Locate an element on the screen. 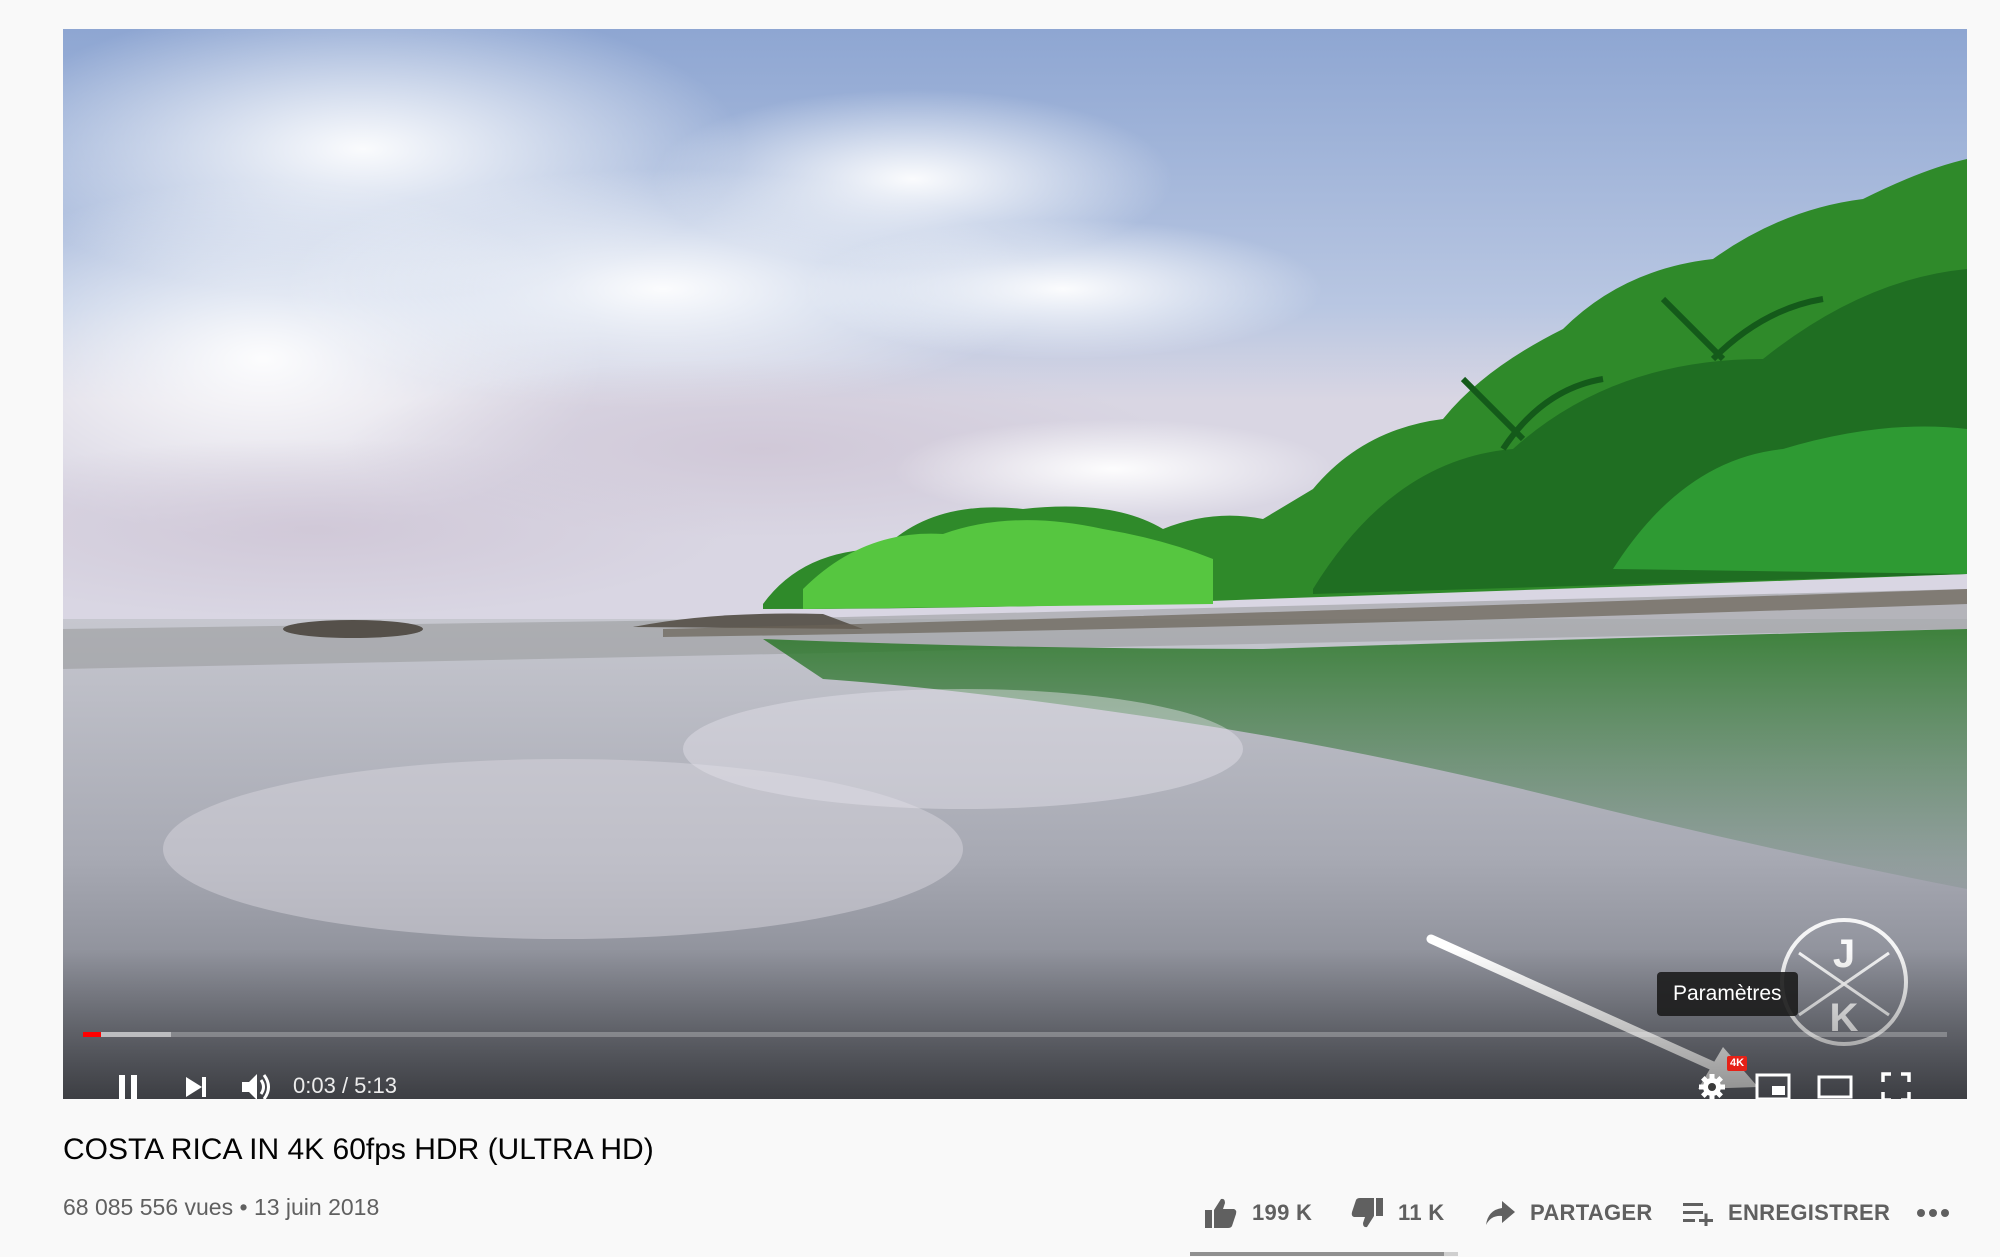 This screenshot has width=2000, height=1257. thumbs-down-icon is located at coordinates (1367, 1213).